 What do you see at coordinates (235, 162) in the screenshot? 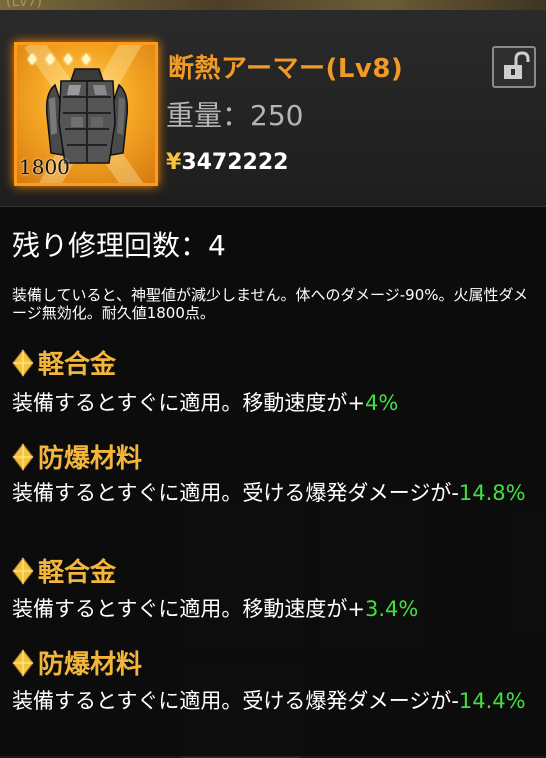
I see `price-value: 3472222` at bounding box center [235, 162].